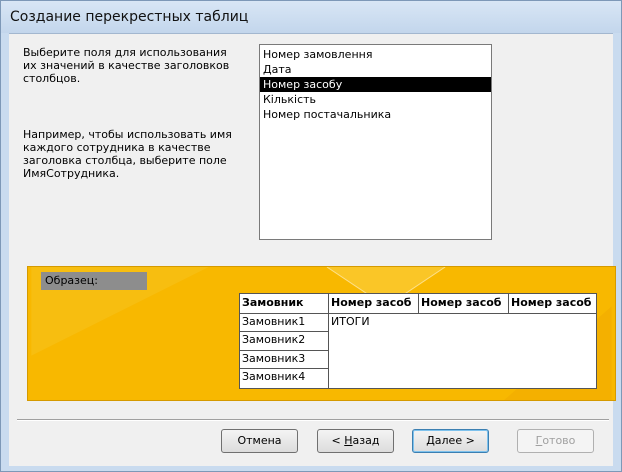 The height and width of the screenshot is (472, 622). I want to click on list-item: Дата, so click(375, 69).